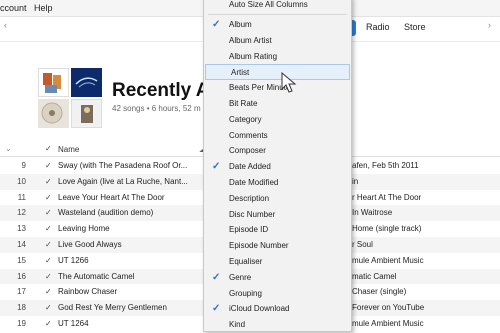 The height and width of the screenshot is (333, 500). Describe the element at coordinates (259, 309) in the screenshot. I see `menu-item-label: iCloud Download` at that location.